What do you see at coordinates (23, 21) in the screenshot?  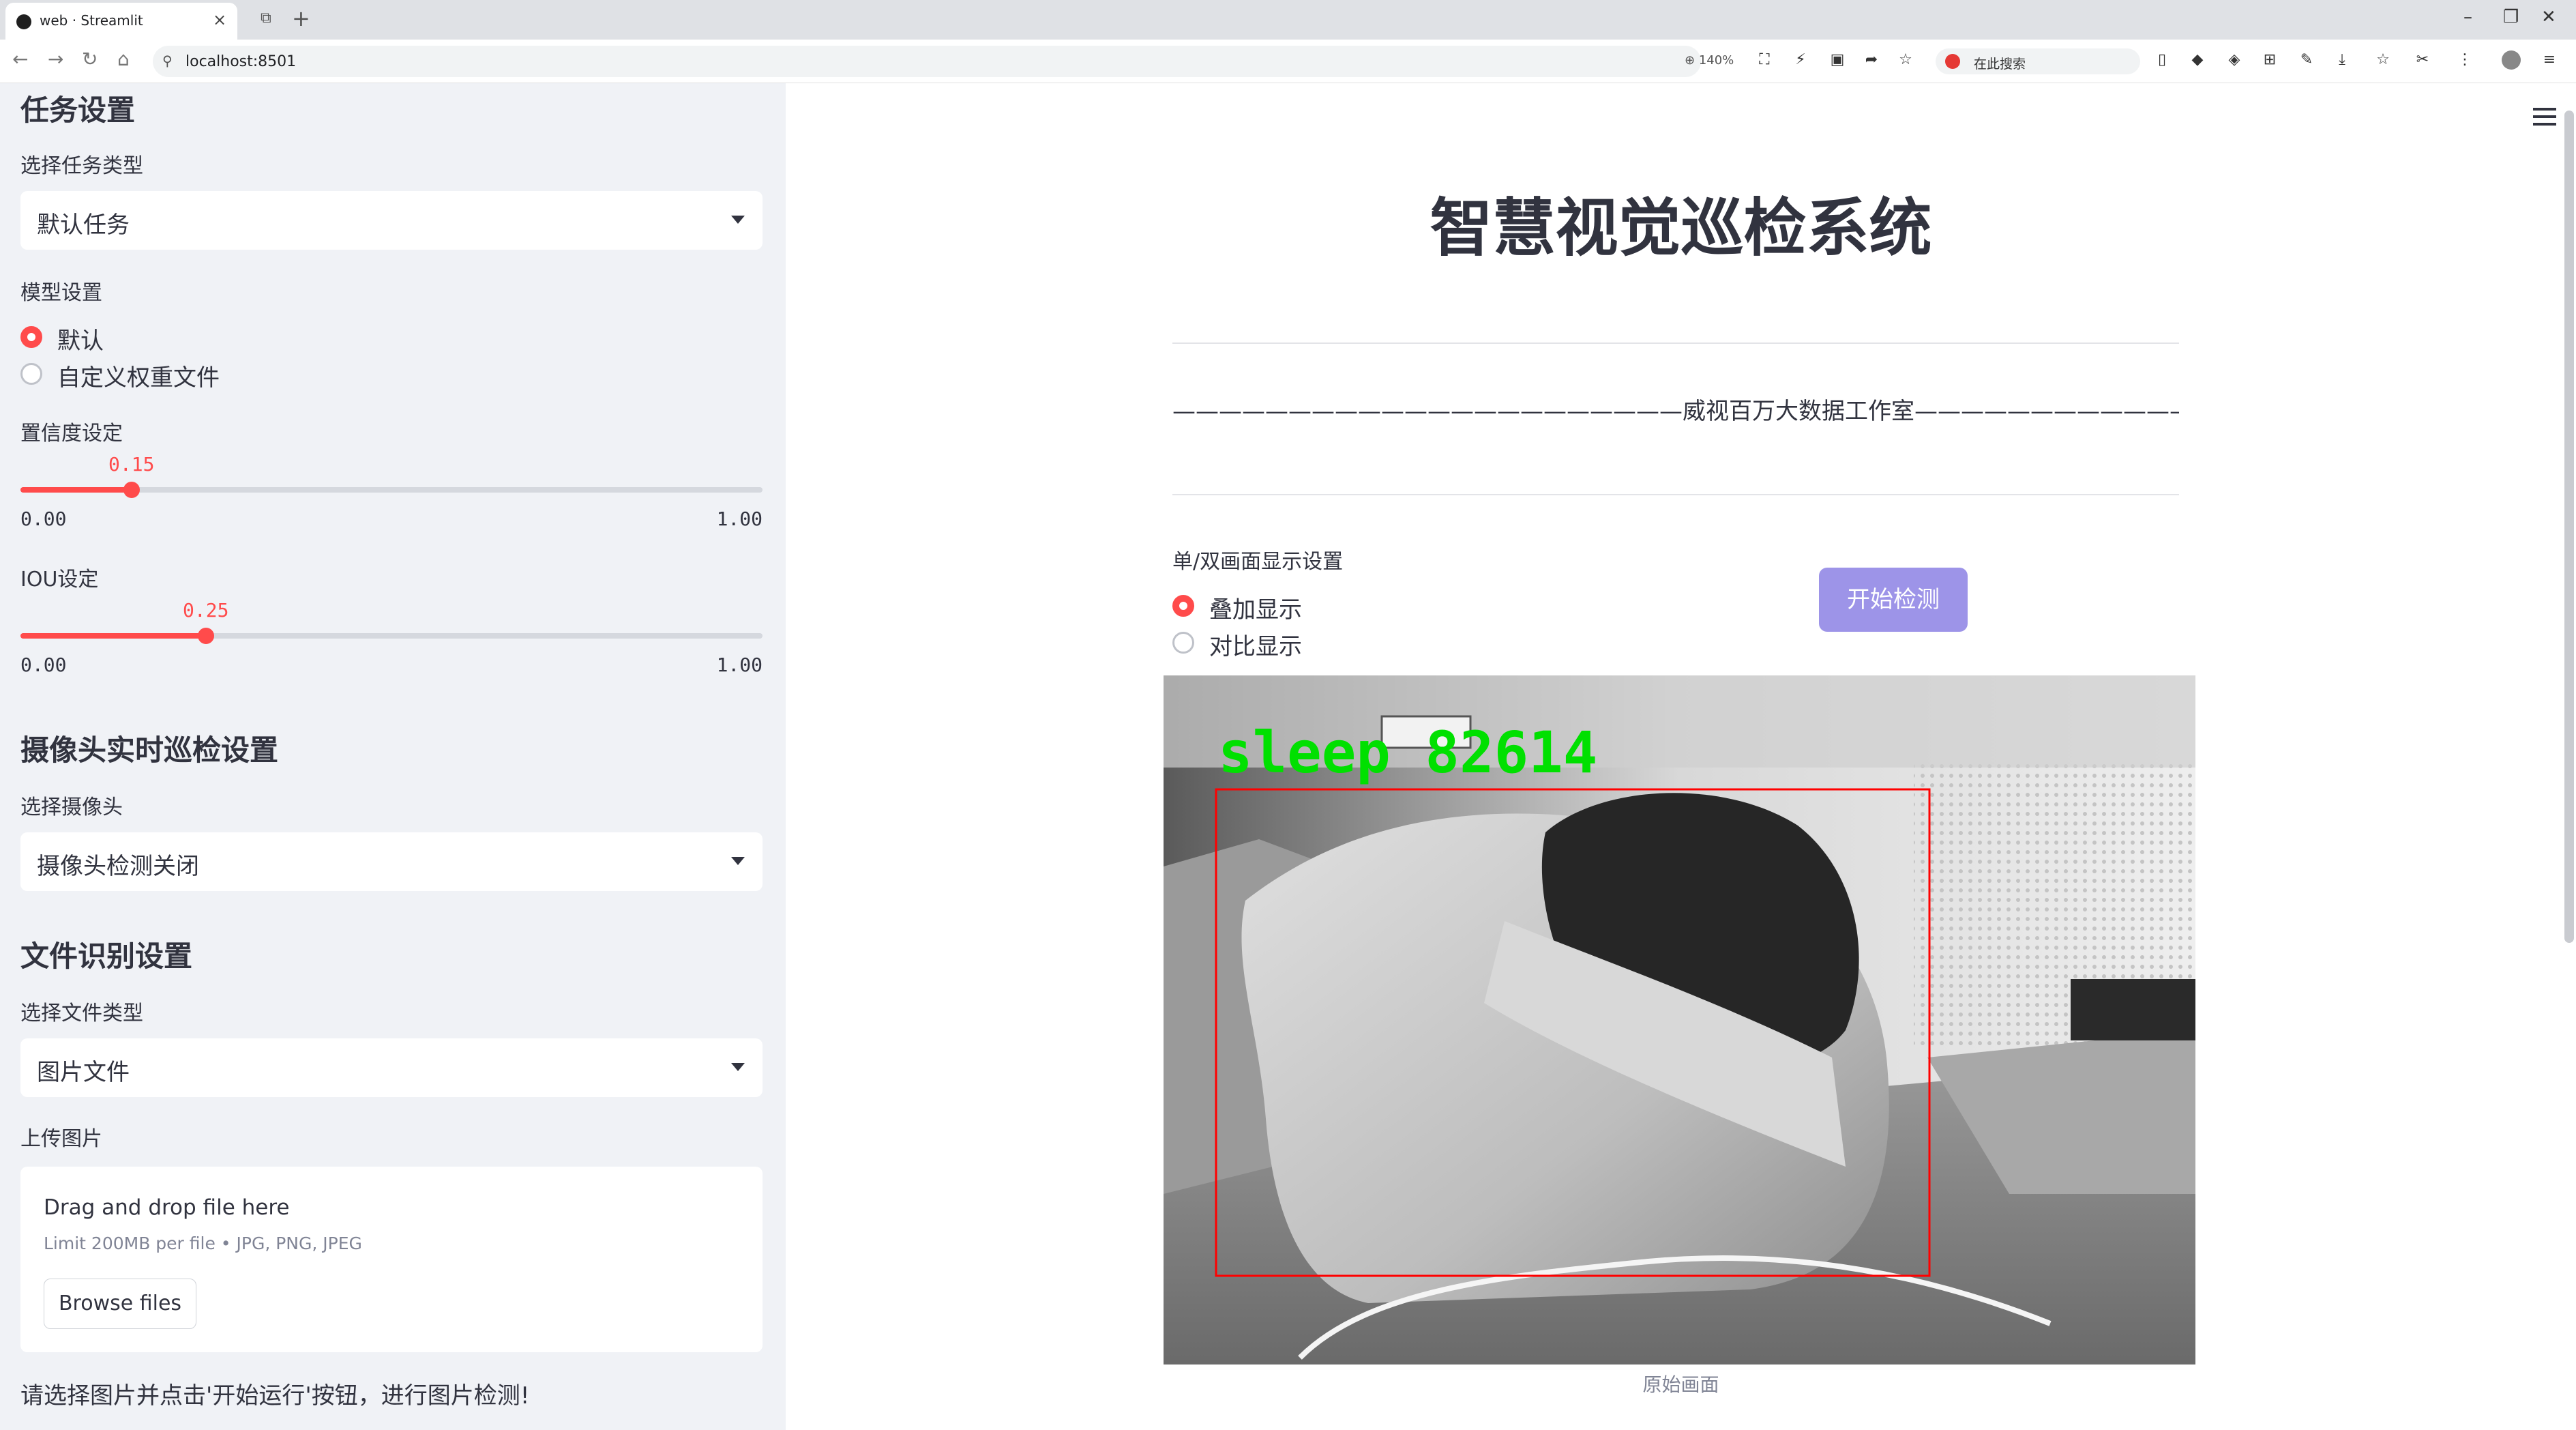 I see `streamlit-favicon-icon` at bounding box center [23, 21].